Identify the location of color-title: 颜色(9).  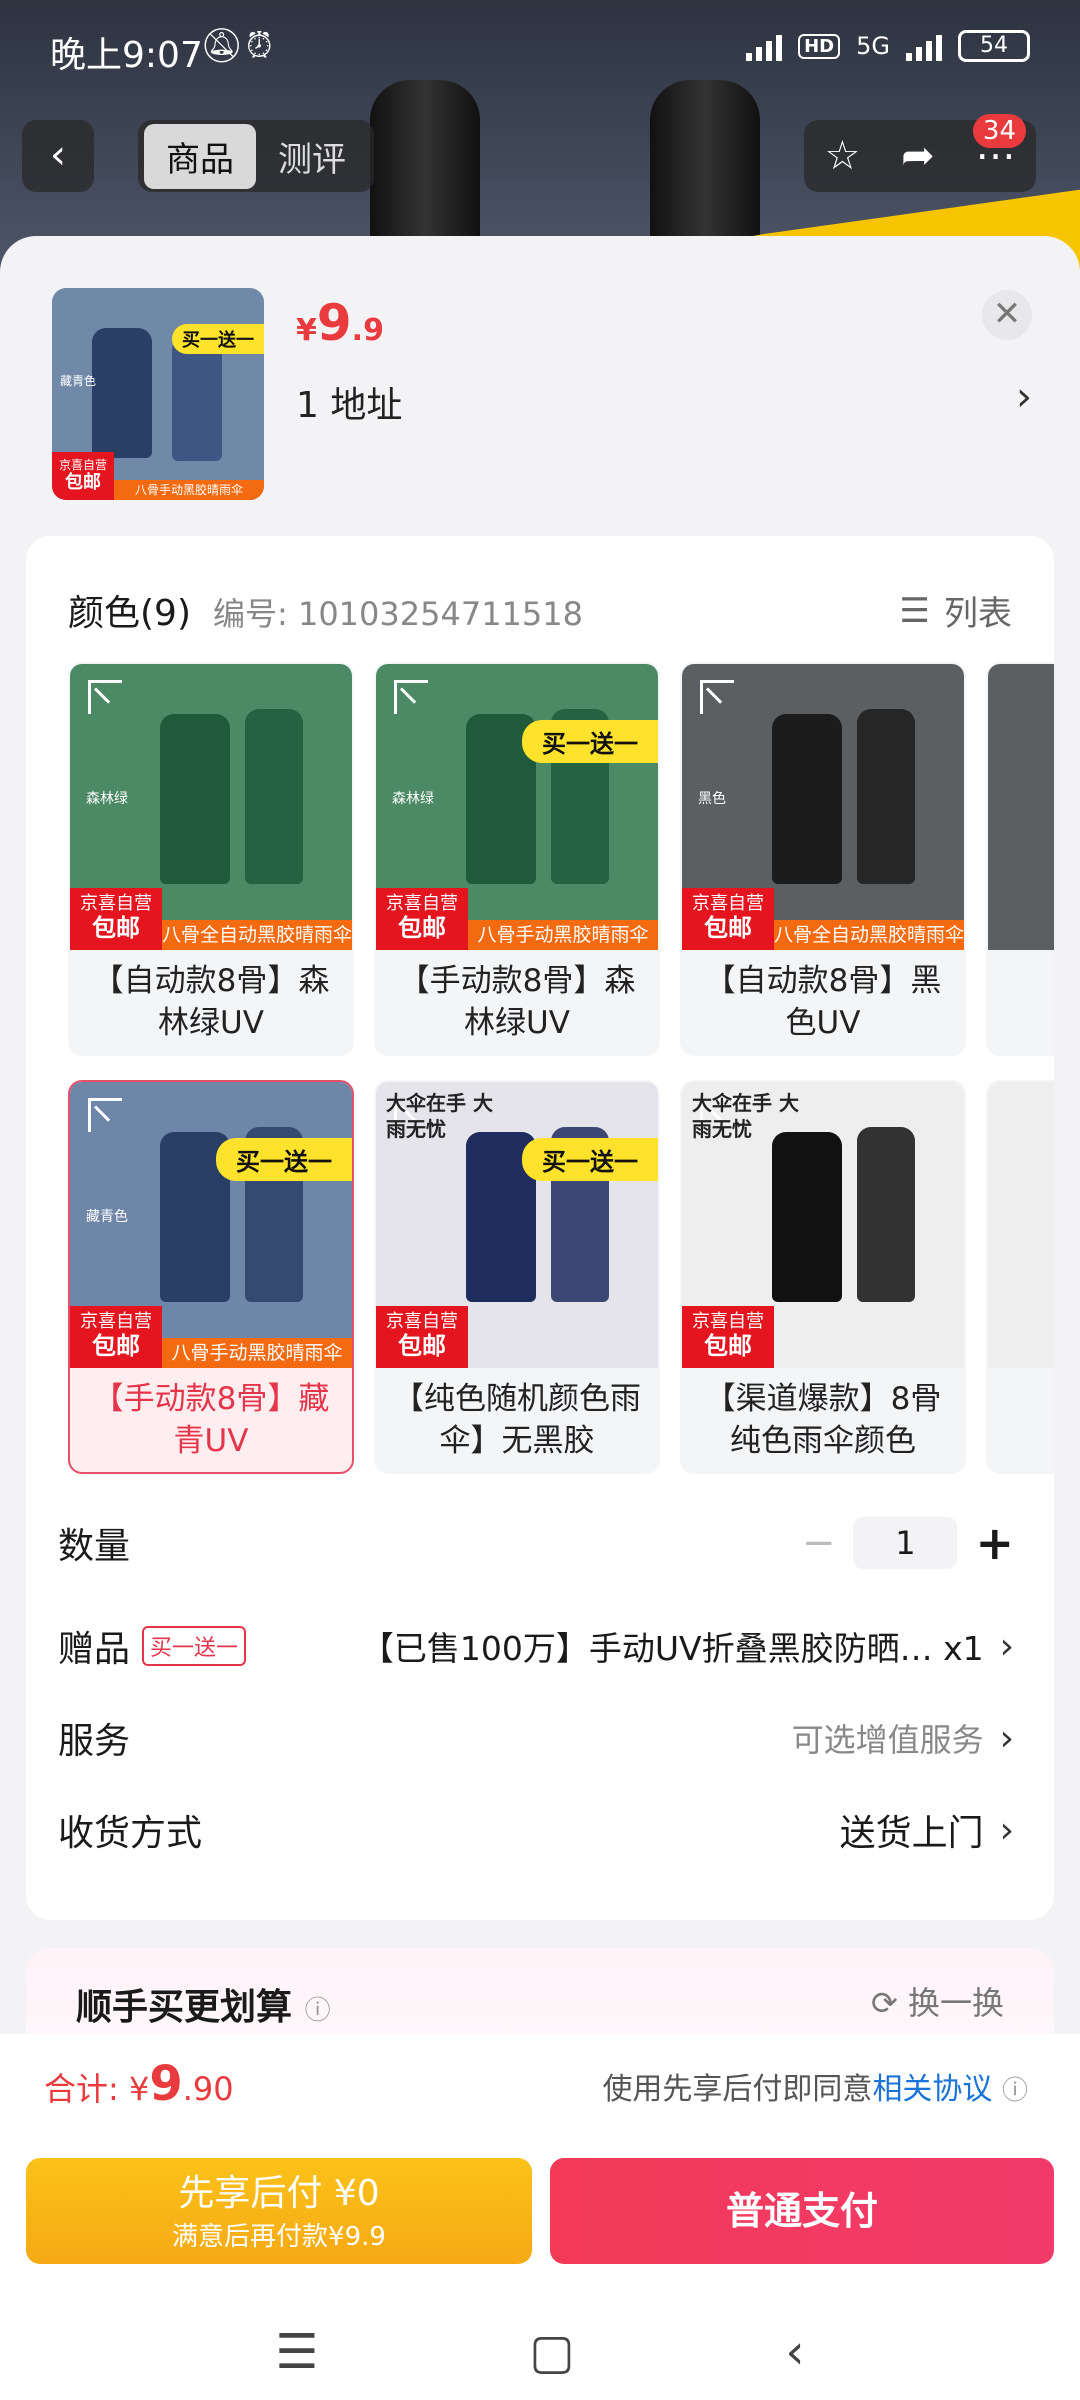
(129, 613).